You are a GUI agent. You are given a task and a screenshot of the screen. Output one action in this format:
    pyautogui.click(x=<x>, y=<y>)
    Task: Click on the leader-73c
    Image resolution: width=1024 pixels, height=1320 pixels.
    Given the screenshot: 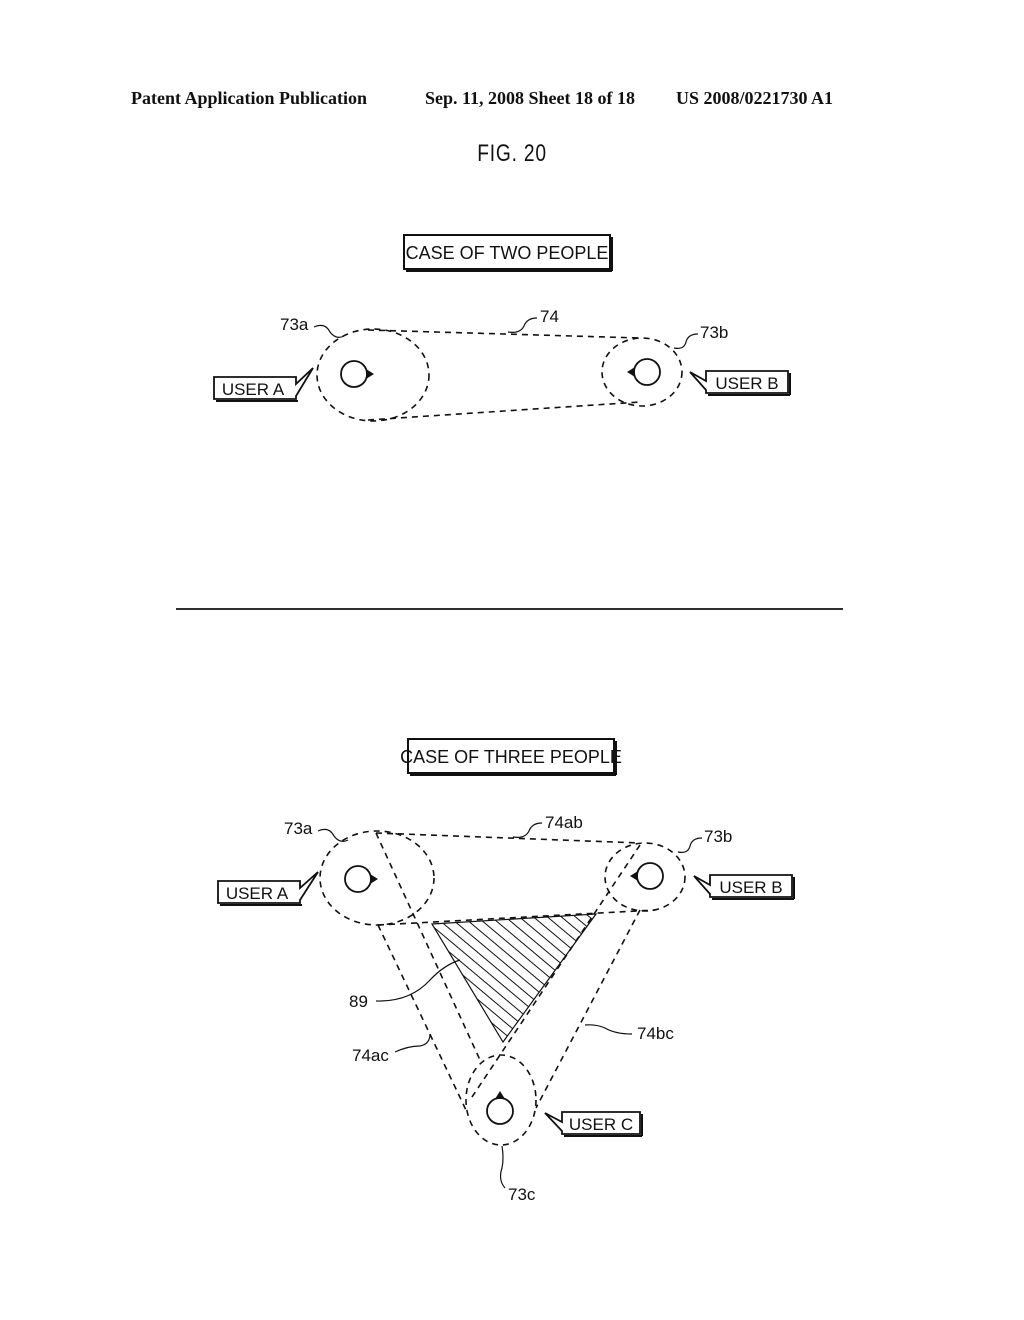 What is the action you would take?
    pyautogui.click(x=502, y=1167)
    